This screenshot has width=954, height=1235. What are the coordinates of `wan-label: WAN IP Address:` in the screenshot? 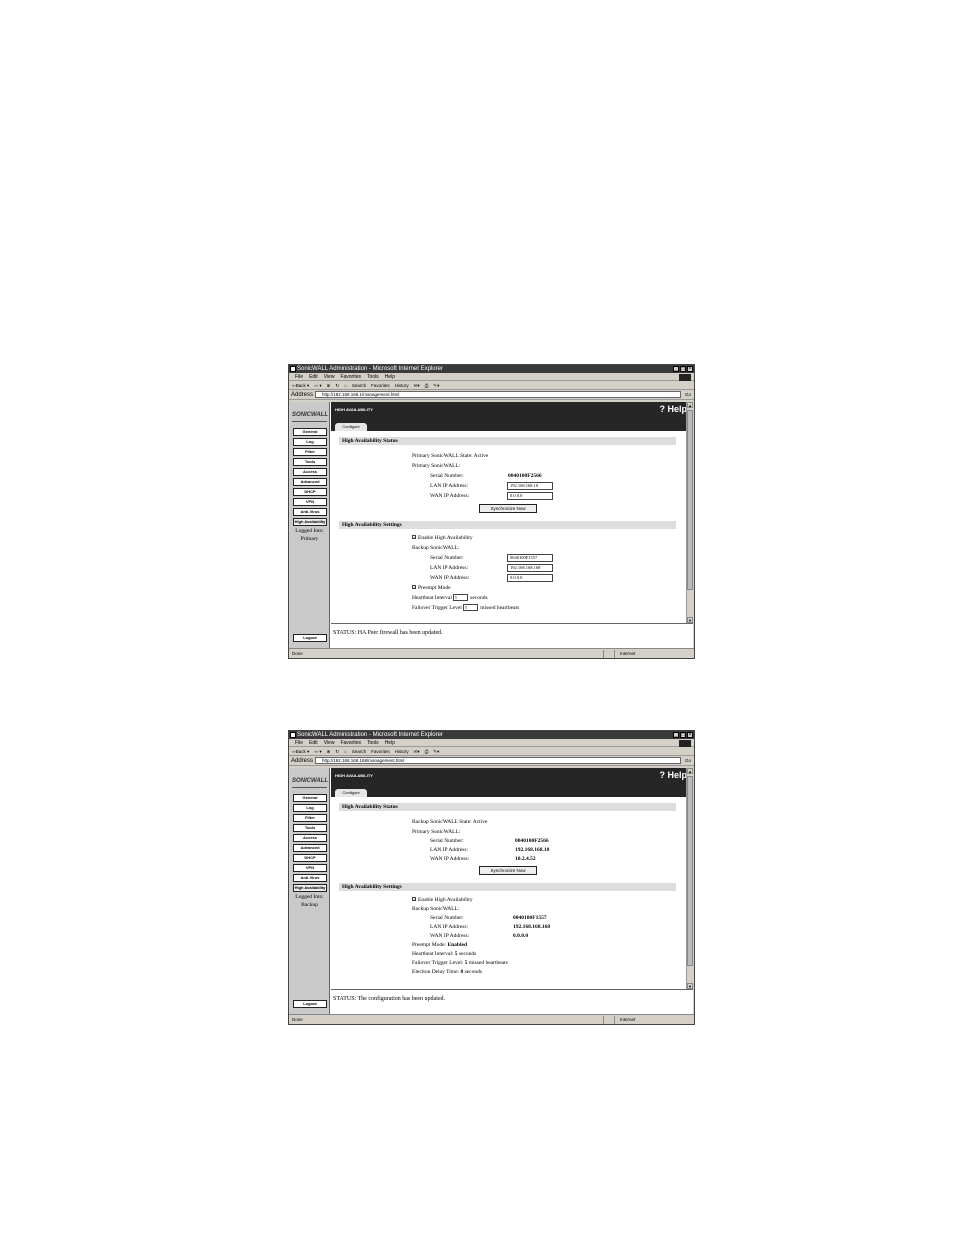 It's located at (450, 496).